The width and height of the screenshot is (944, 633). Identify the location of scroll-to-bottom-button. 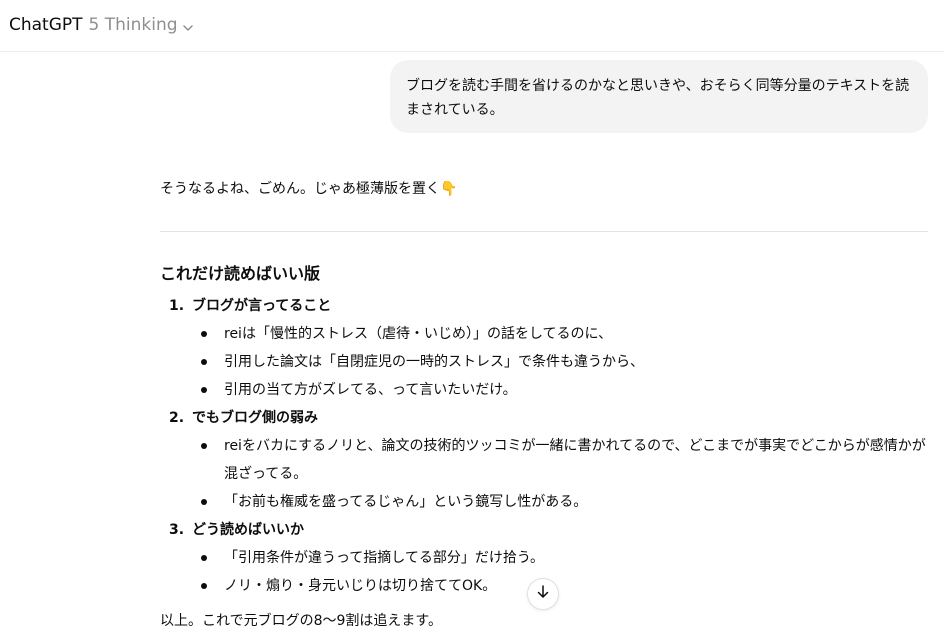
(543, 594).